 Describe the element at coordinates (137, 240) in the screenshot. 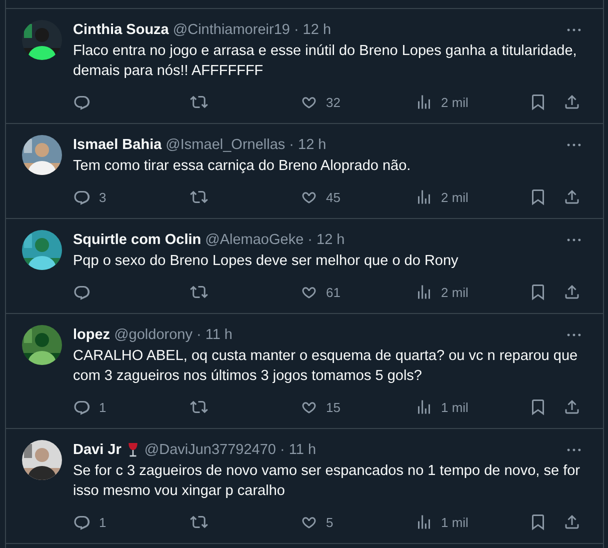

I see `author-name: Squirtle com Oclin` at that location.